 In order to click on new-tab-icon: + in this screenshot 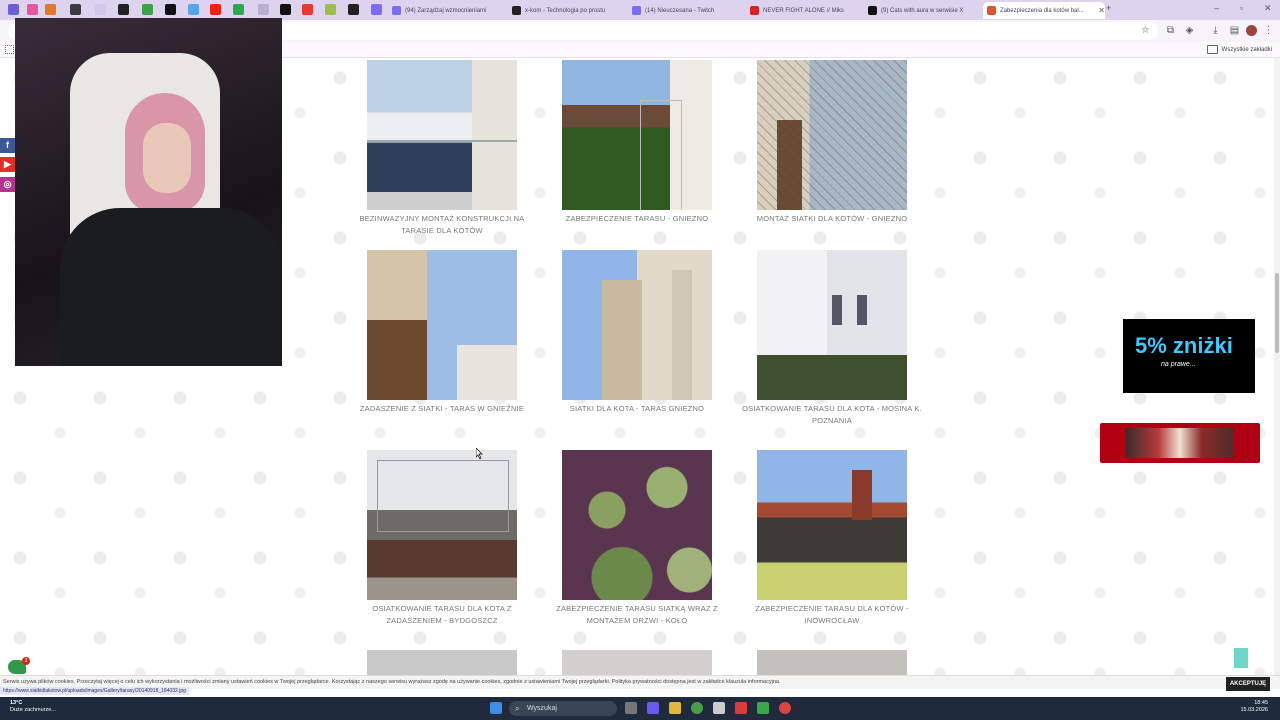, I will do `click(1108, 8)`.